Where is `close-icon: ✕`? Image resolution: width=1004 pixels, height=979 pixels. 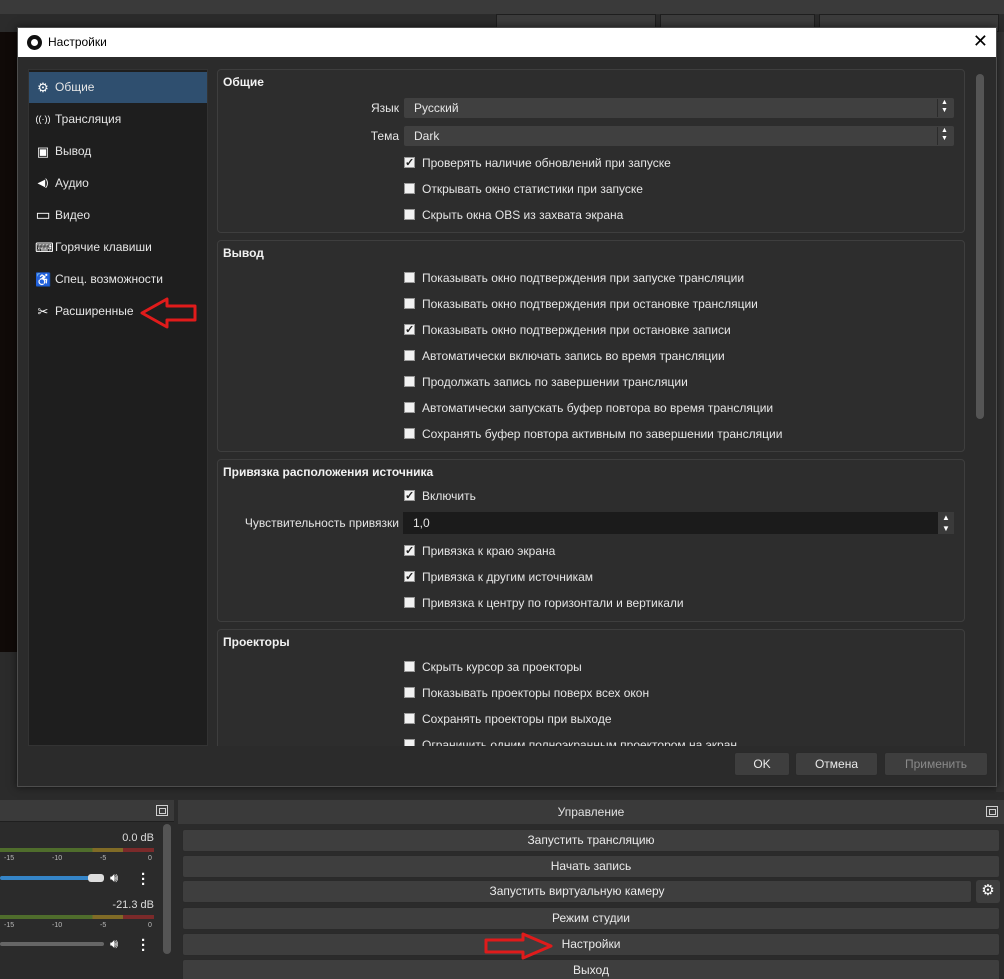 close-icon: ✕ is located at coordinates (980, 41).